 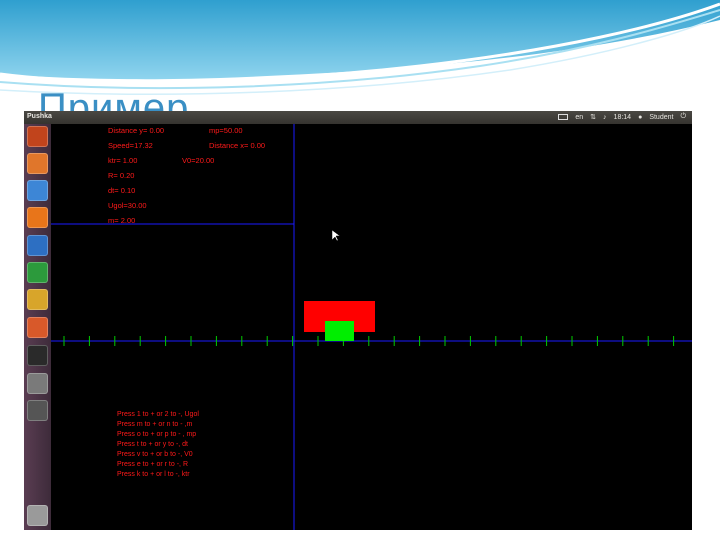 I want to click on clock: 18:14, so click(x=623, y=117).